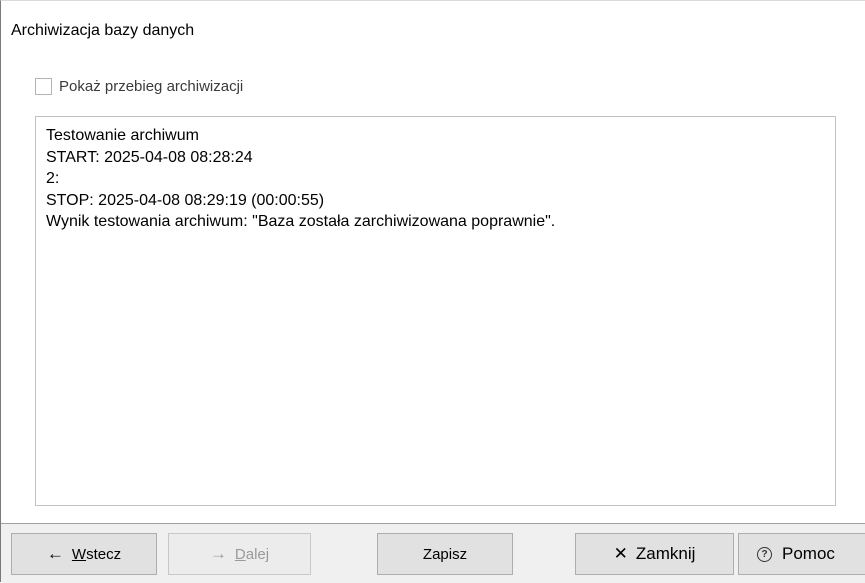 The height and width of the screenshot is (583, 865). What do you see at coordinates (43, 86) in the screenshot?
I see `show-progress-checkbox` at bounding box center [43, 86].